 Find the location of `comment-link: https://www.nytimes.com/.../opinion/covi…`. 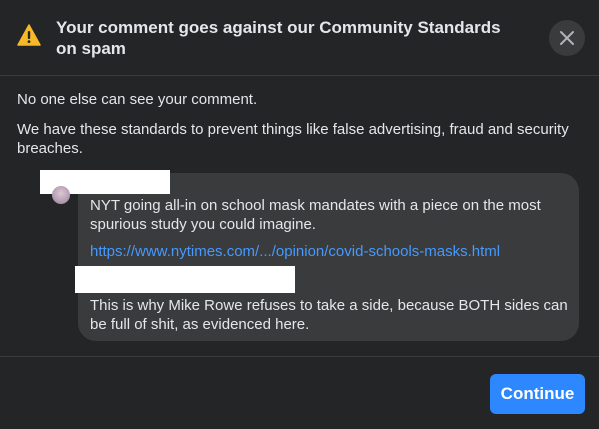

comment-link: https://www.nytimes.com/.../opinion/covi… is located at coordinates (295, 251).